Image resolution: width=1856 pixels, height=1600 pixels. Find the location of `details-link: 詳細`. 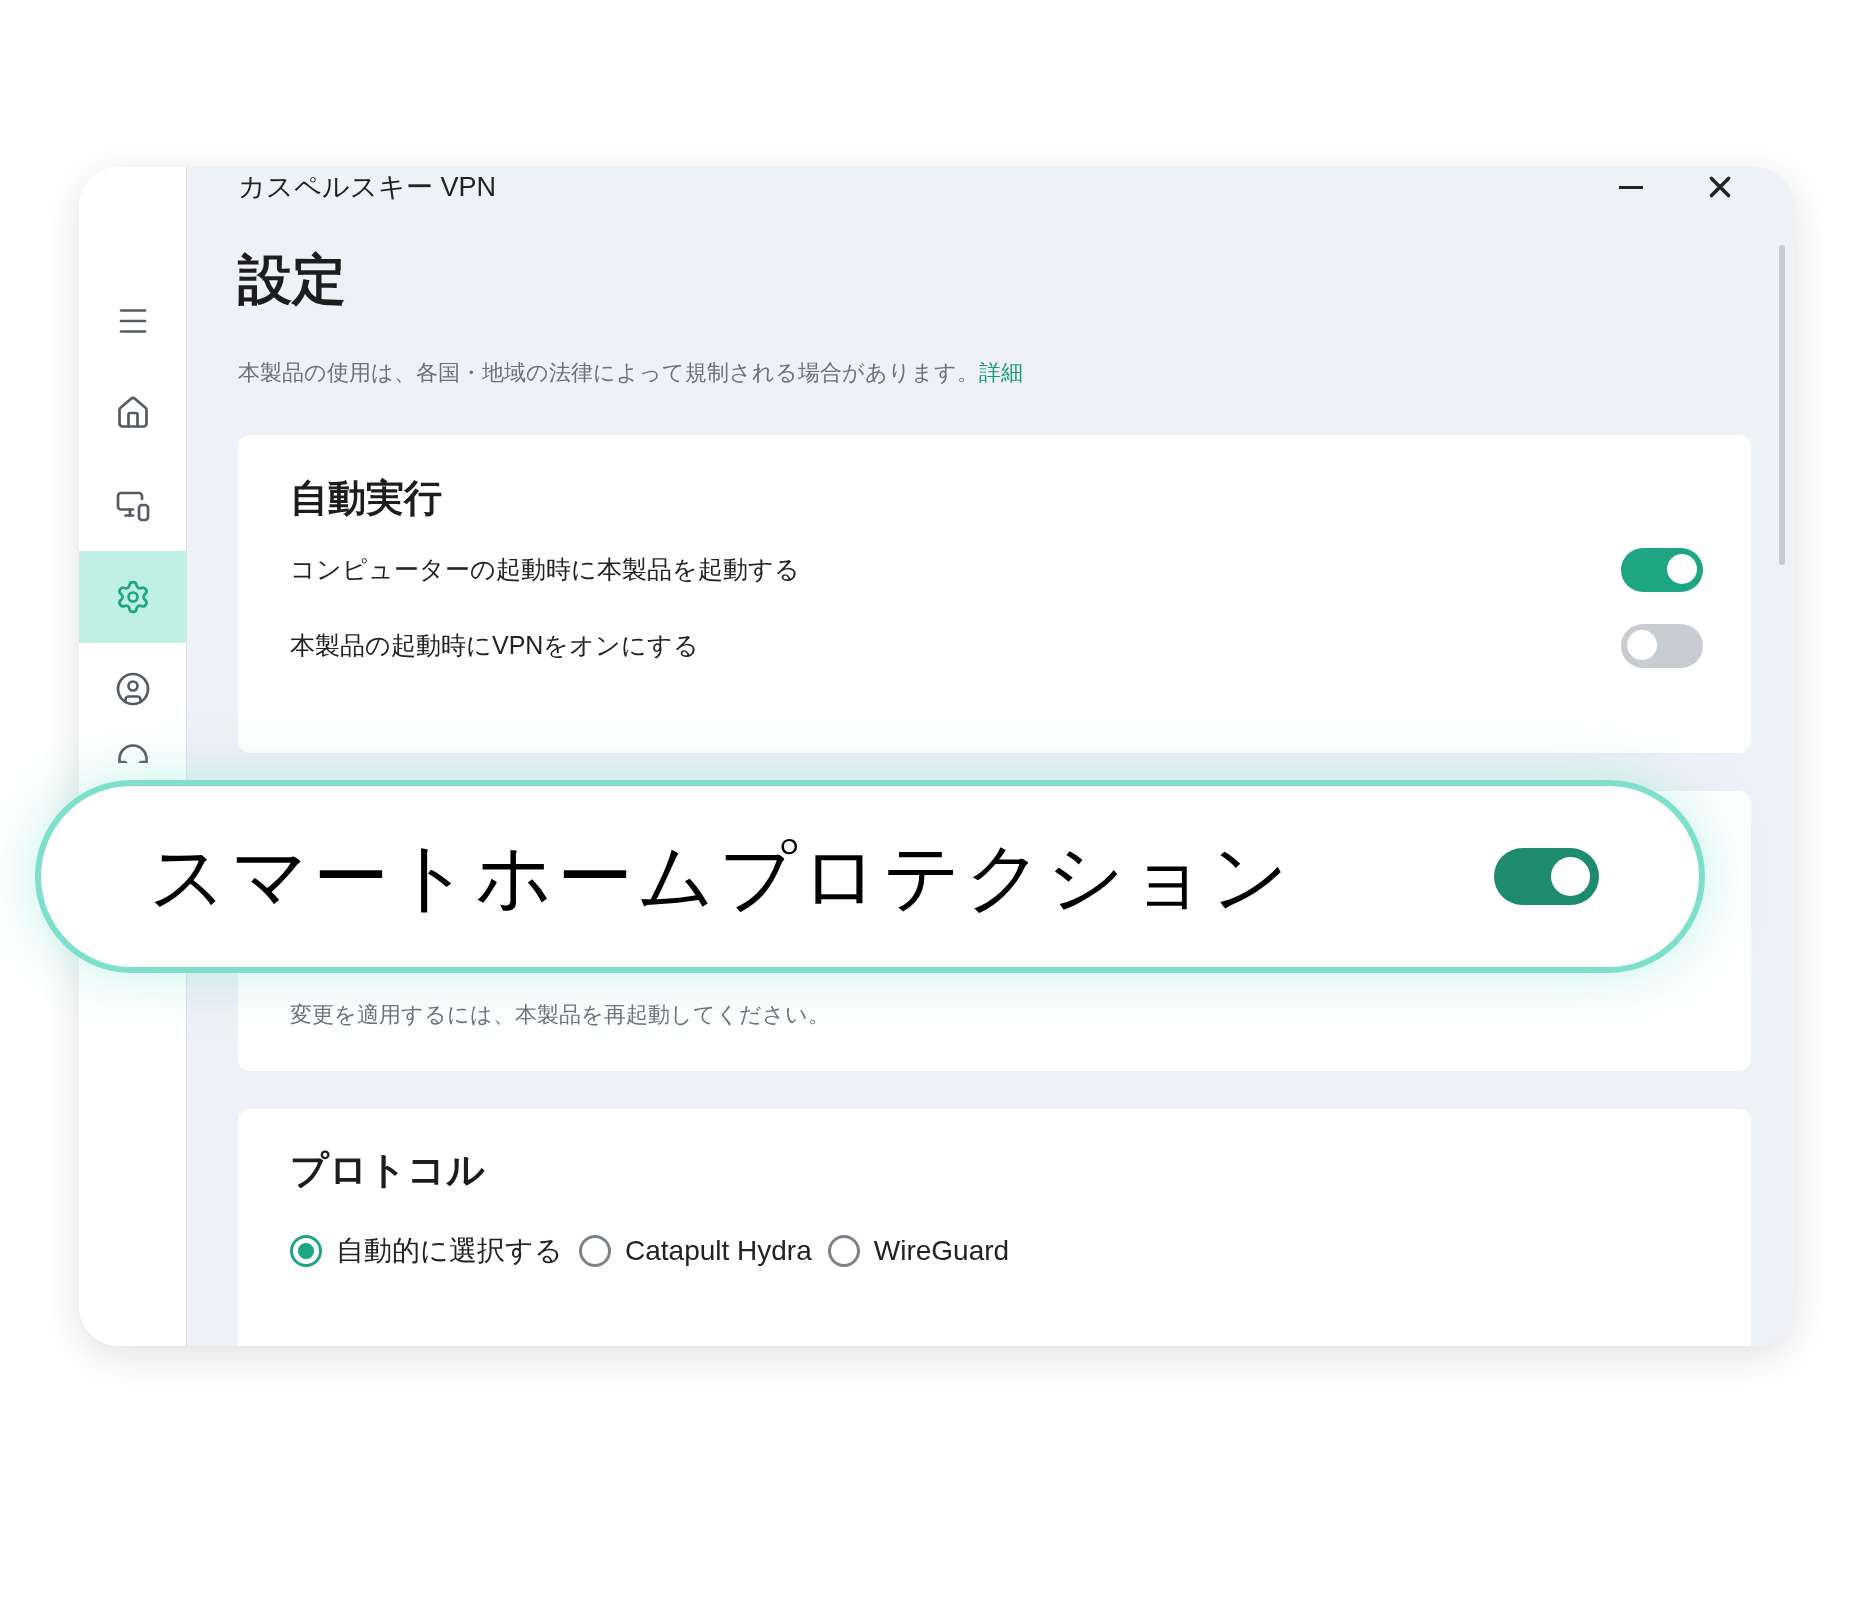

details-link: 詳細 is located at coordinates (1001, 372).